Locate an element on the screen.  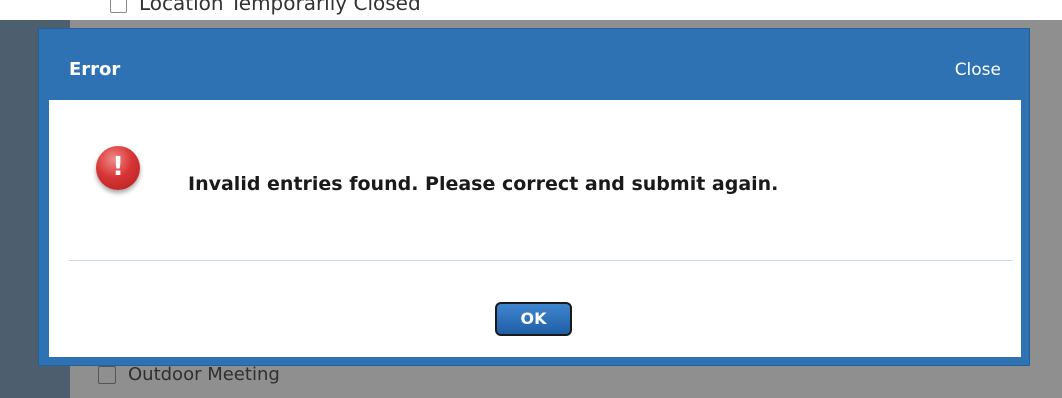
dialog-header: Error Close is located at coordinates (535, 70).